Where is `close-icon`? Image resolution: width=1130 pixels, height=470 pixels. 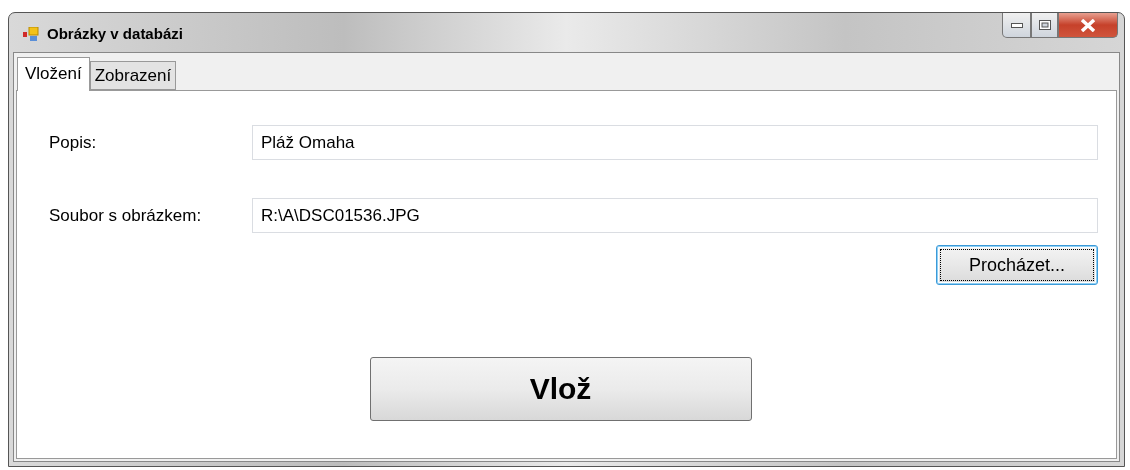
close-icon is located at coordinates (1088, 25).